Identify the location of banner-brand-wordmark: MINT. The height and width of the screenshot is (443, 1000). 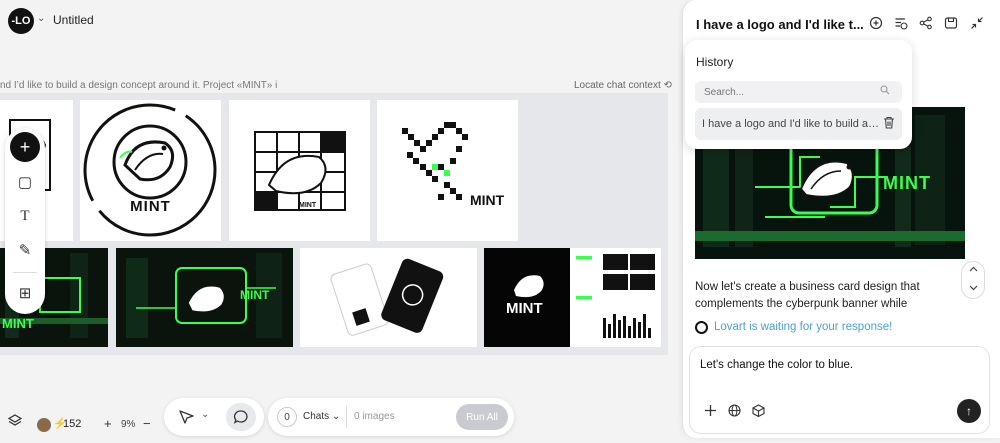
(907, 183).